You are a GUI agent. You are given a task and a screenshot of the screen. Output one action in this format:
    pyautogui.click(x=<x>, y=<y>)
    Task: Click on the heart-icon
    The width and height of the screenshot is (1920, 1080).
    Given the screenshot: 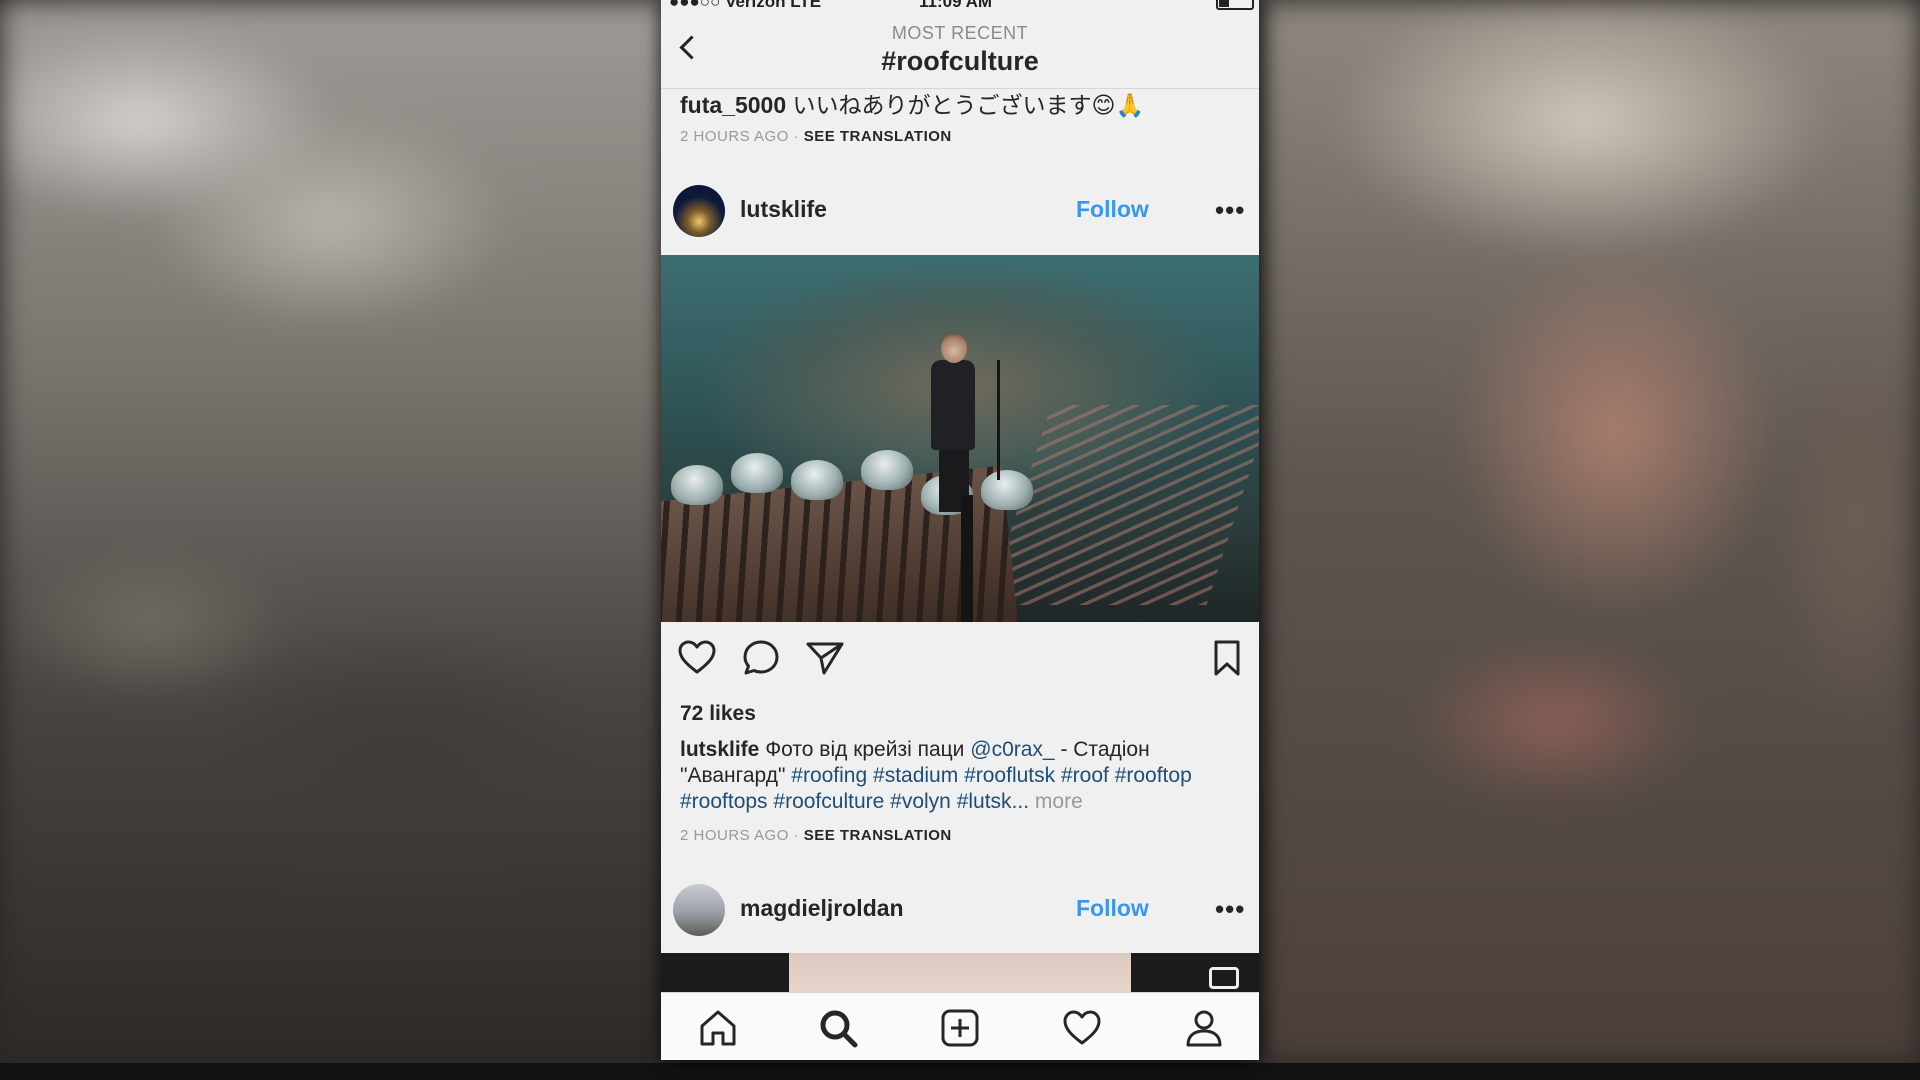 What is the action you would take?
    pyautogui.click(x=697, y=658)
    